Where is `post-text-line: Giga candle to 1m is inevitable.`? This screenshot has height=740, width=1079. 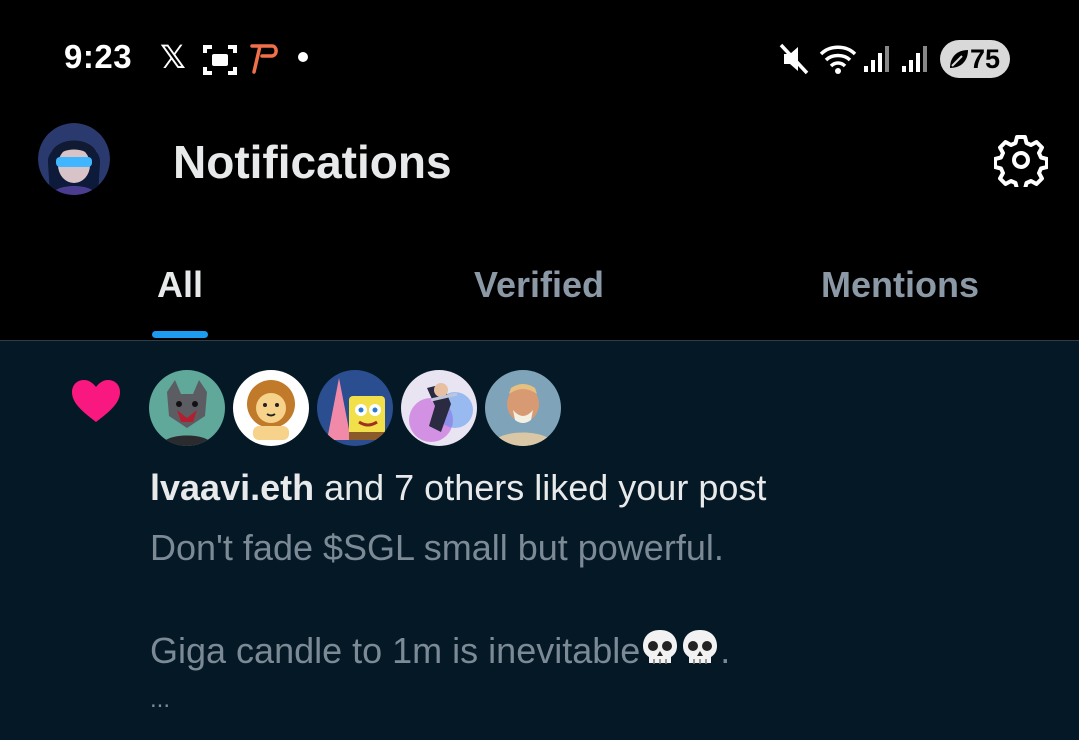 post-text-line: Giga candle to 1m is inevitable. is located at coordinates (440, 651).